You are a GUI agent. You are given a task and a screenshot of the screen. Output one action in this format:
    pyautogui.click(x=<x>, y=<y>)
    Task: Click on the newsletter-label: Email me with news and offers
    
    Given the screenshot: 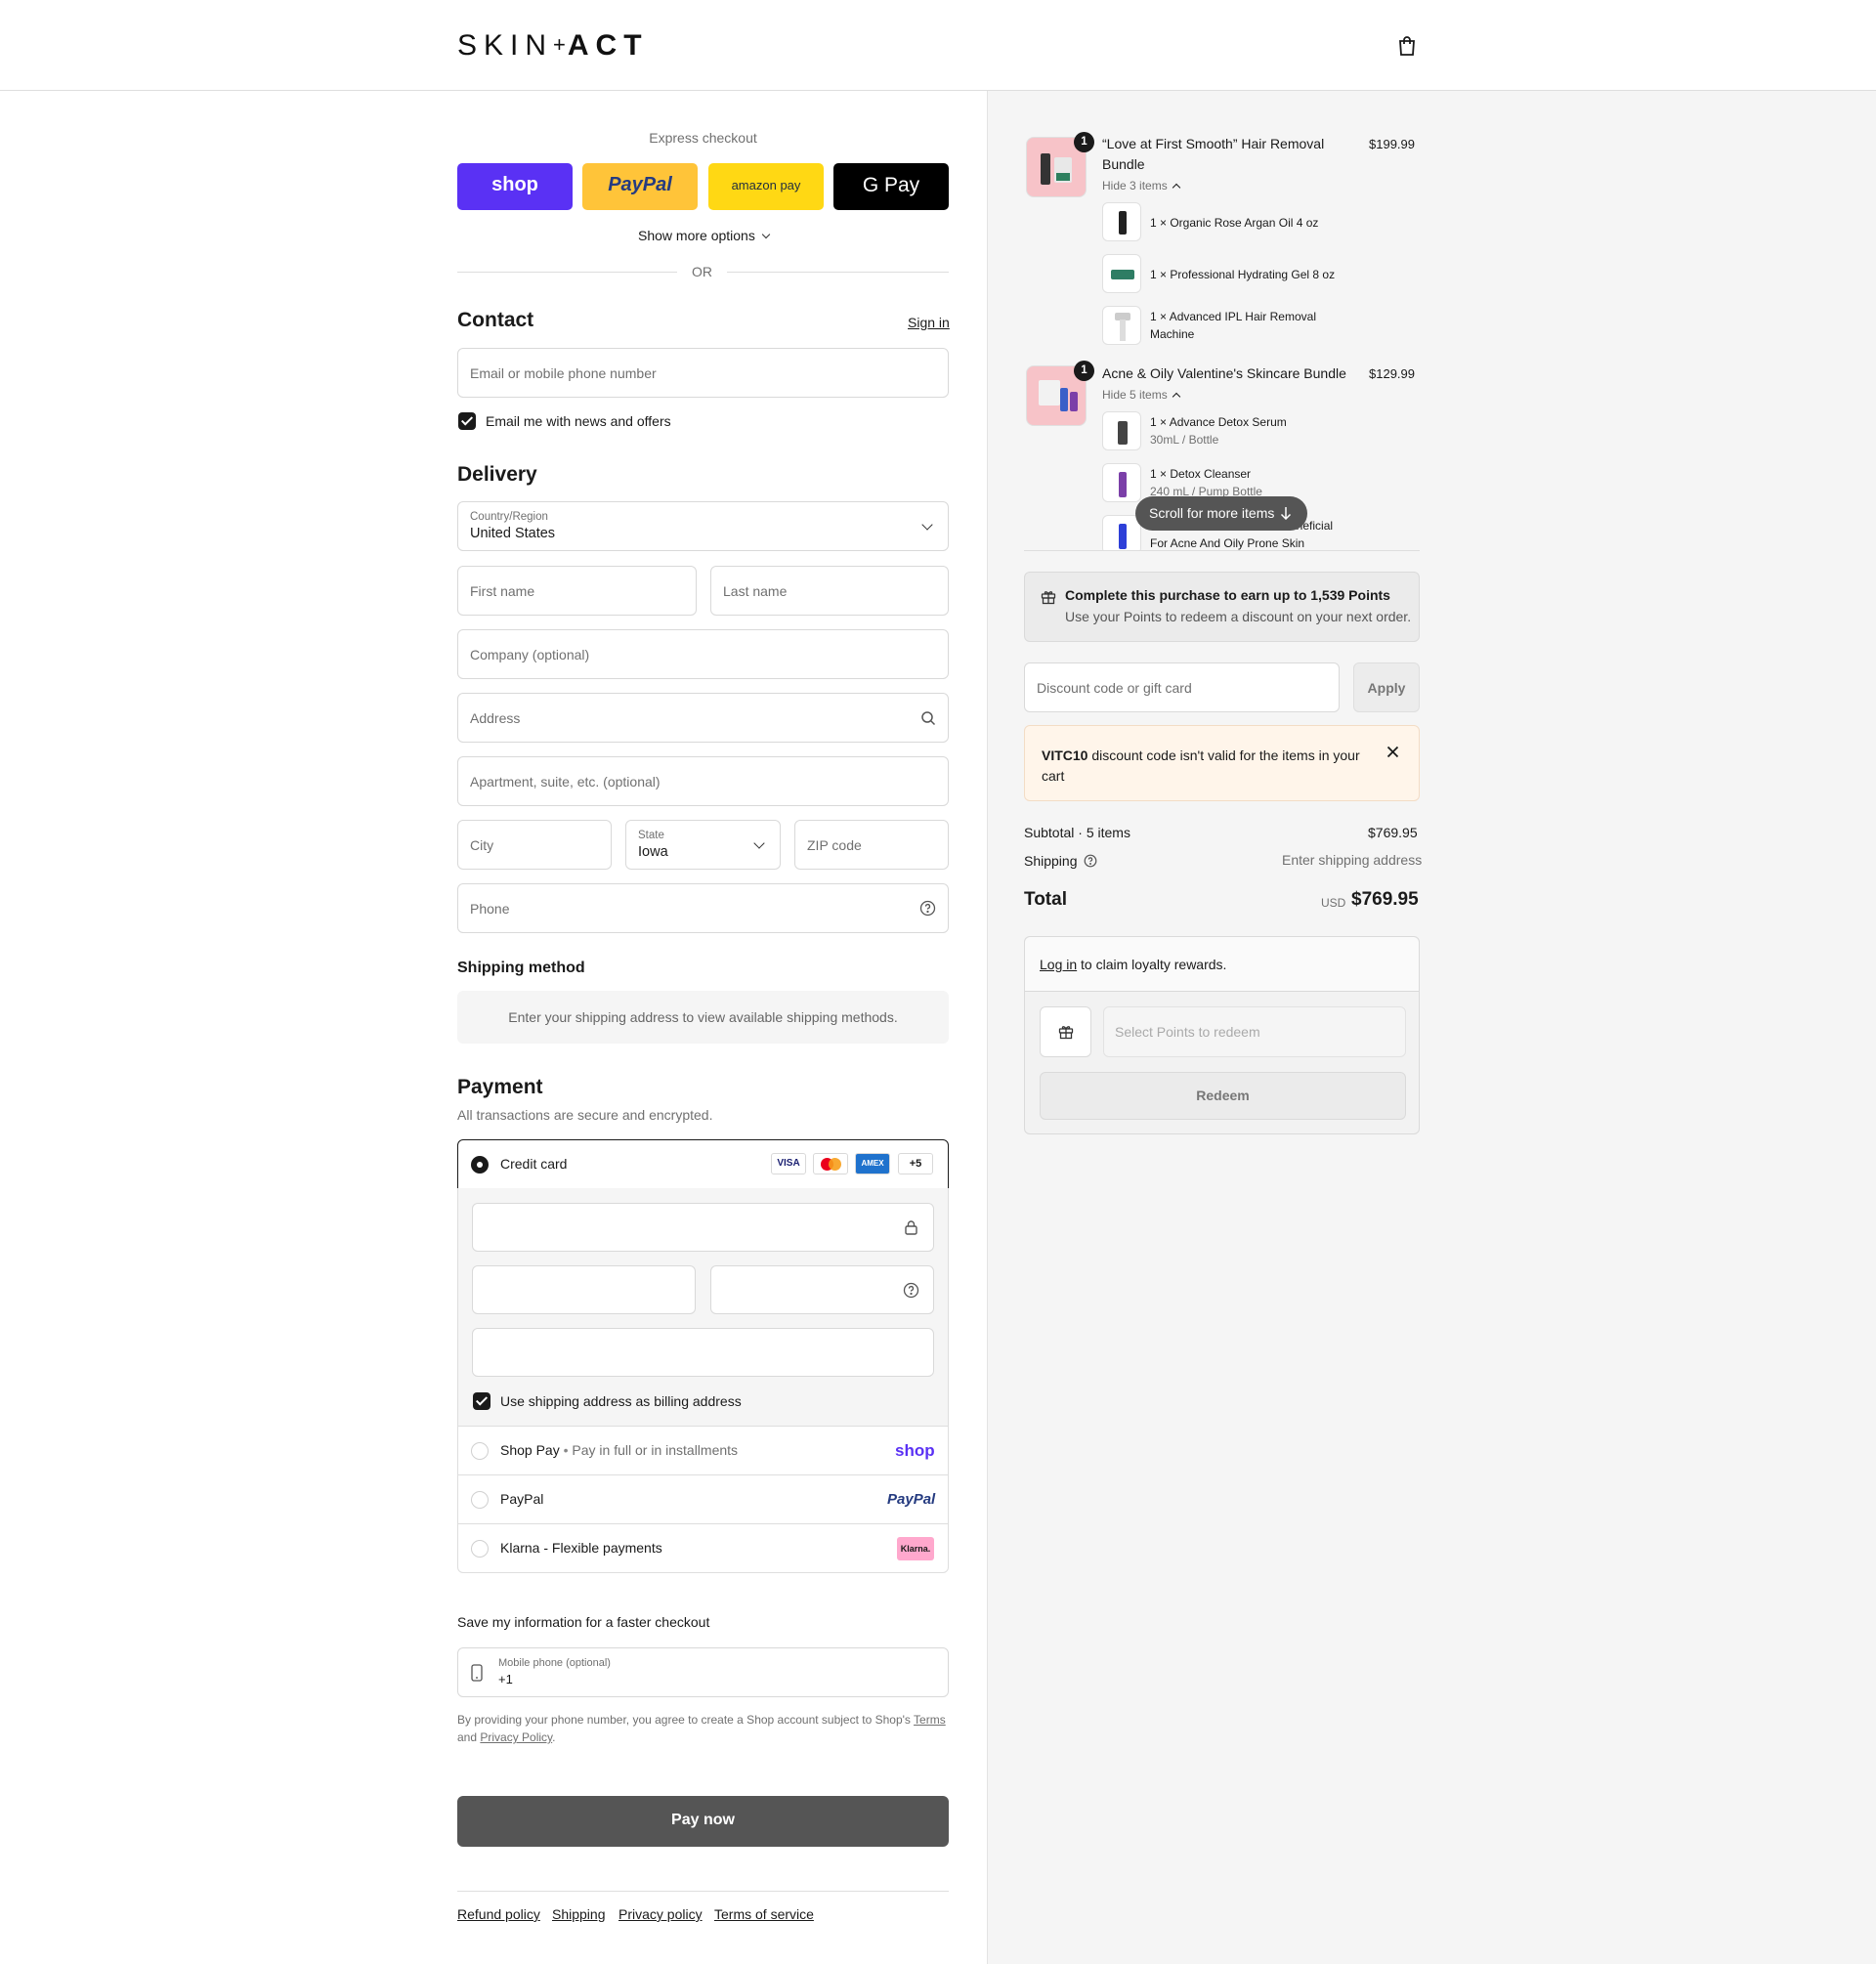 What is the action you would take?
    pyautogui.click(x=578, y=421)
    